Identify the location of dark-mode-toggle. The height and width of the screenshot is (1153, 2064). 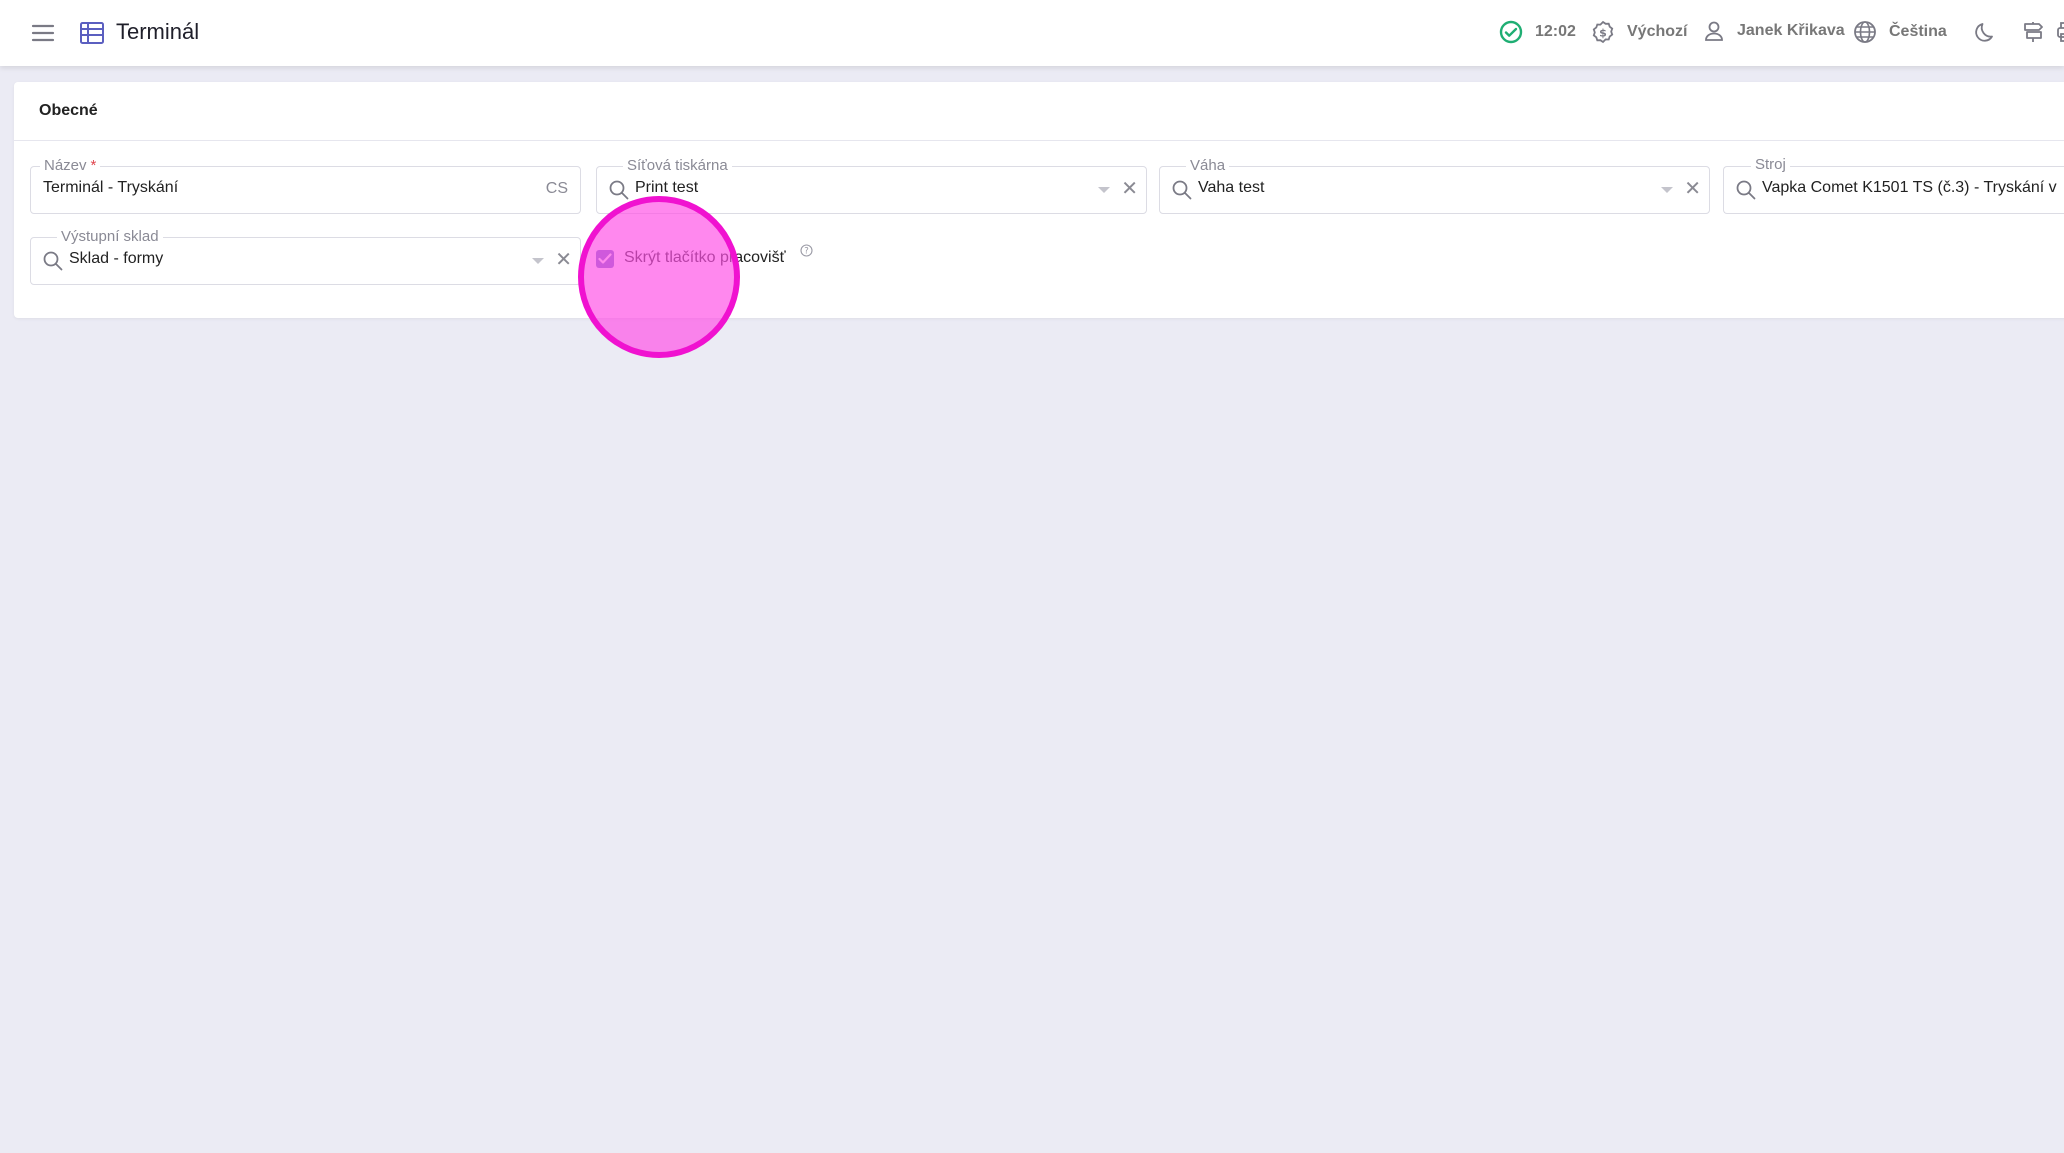
(1991, 32).